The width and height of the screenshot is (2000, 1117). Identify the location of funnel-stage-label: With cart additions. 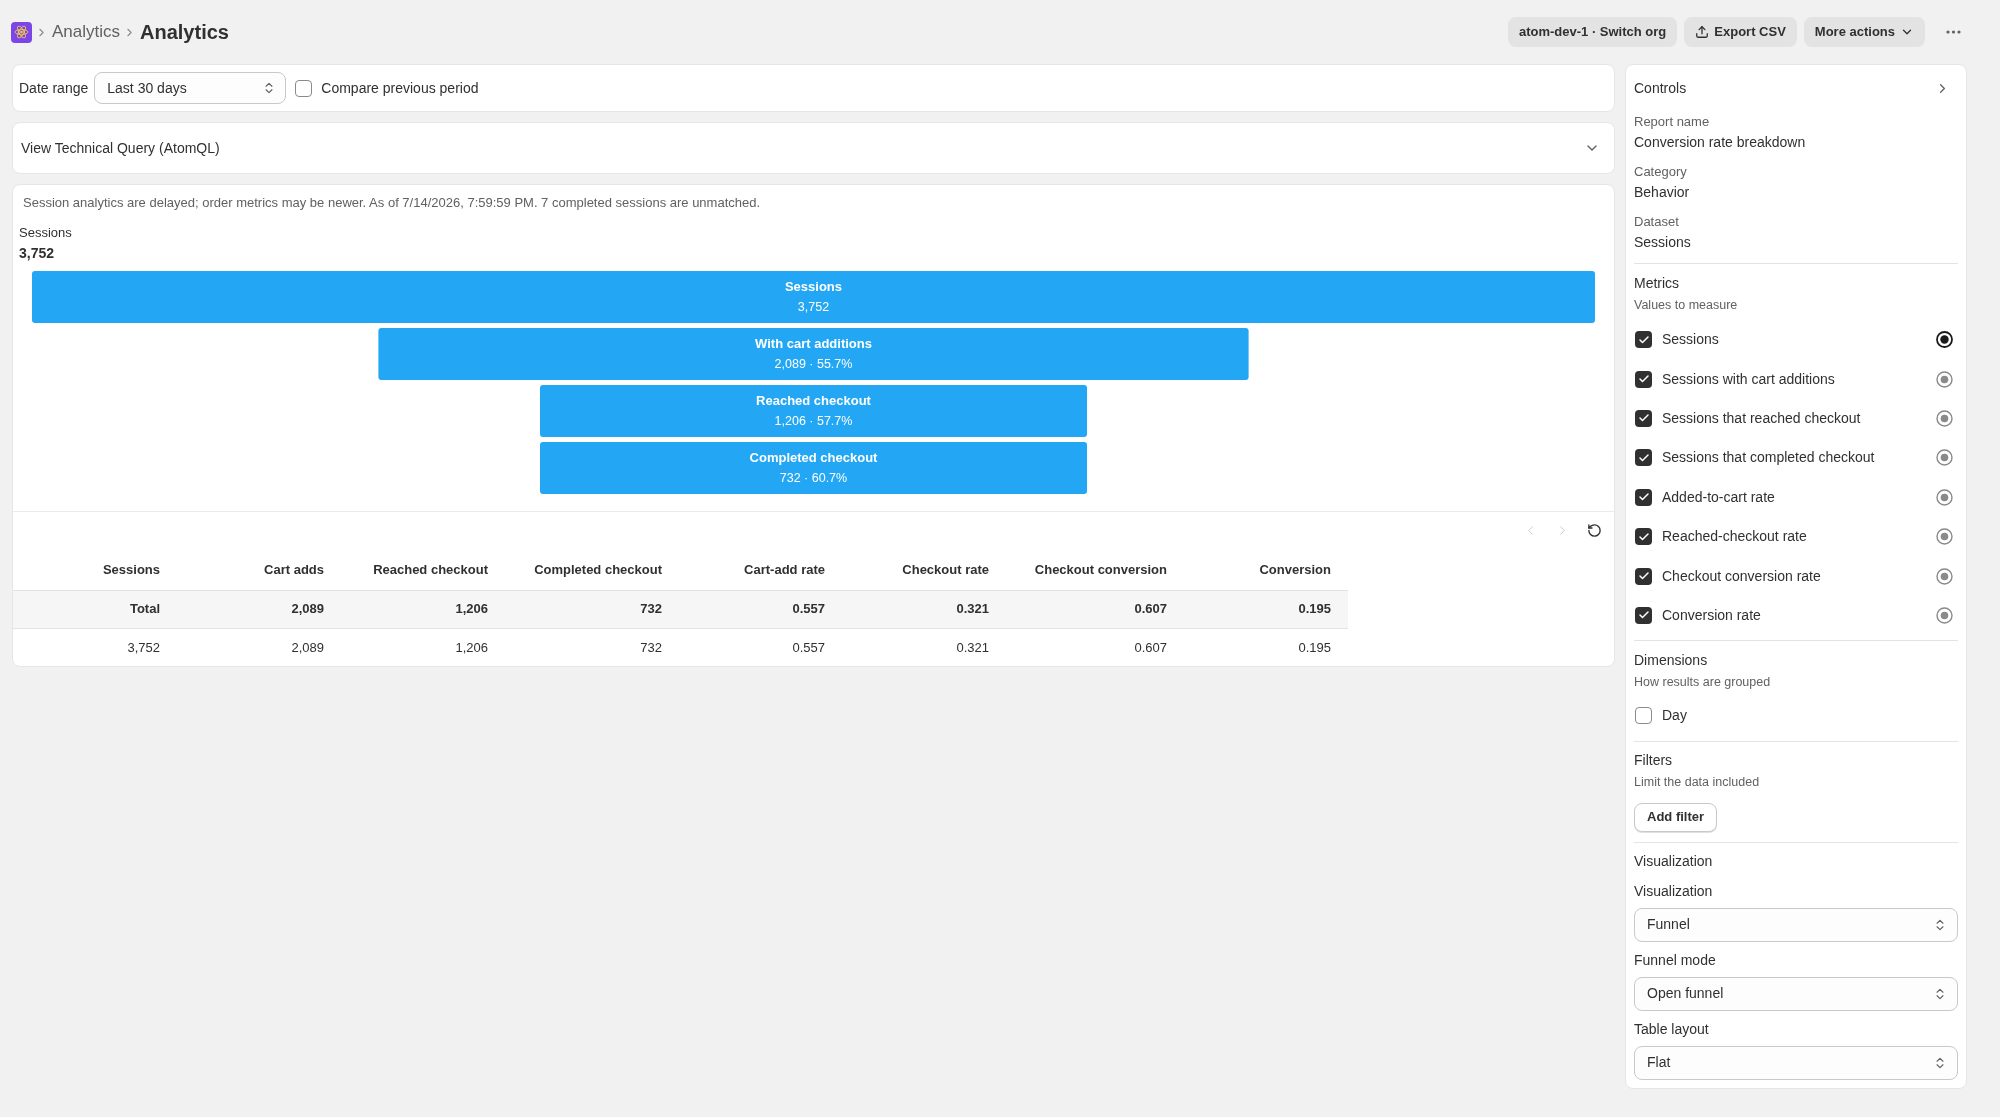
(813, 343).